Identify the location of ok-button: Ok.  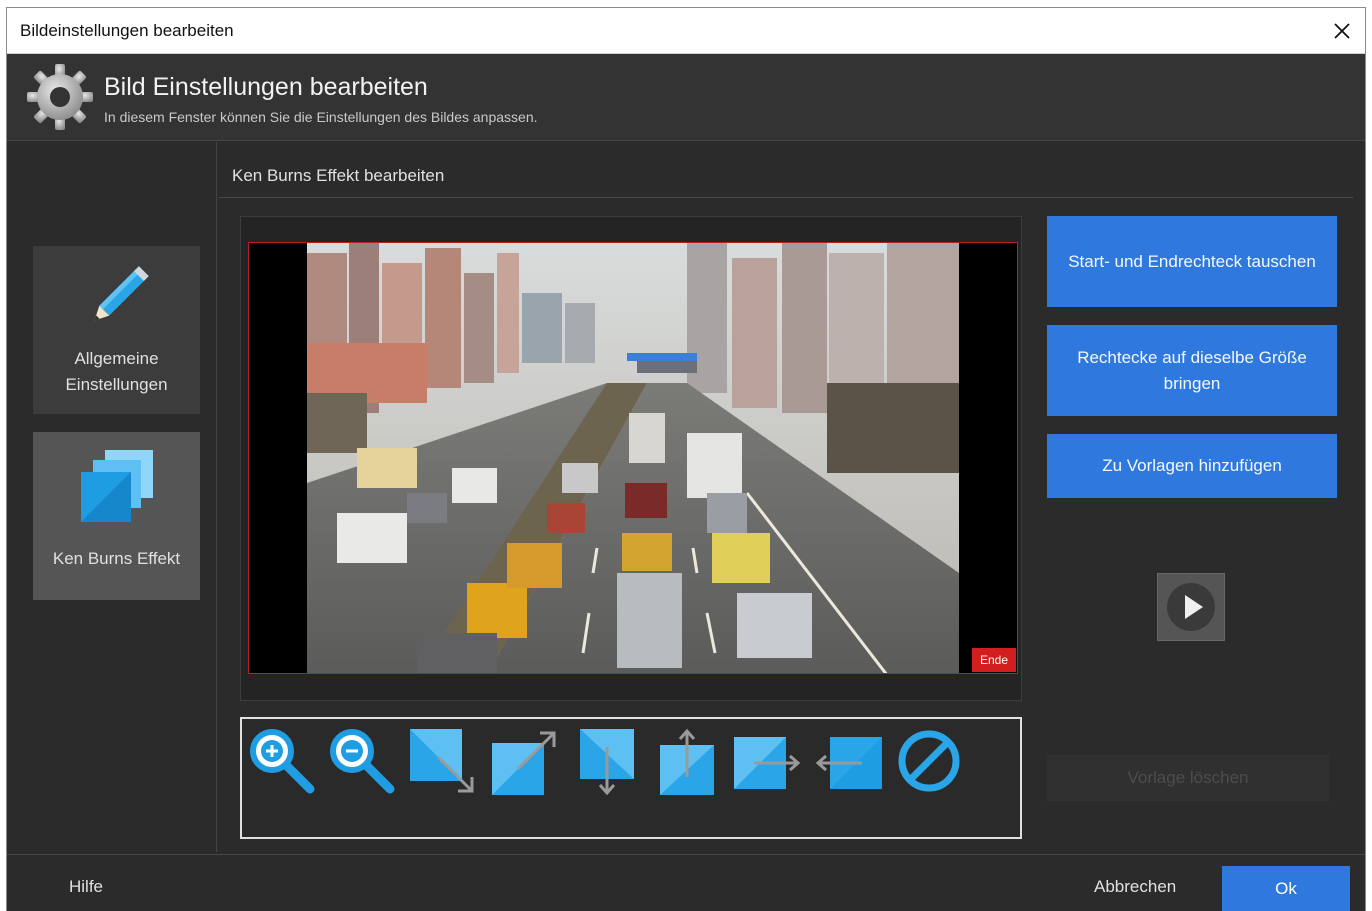
(1286, 888).